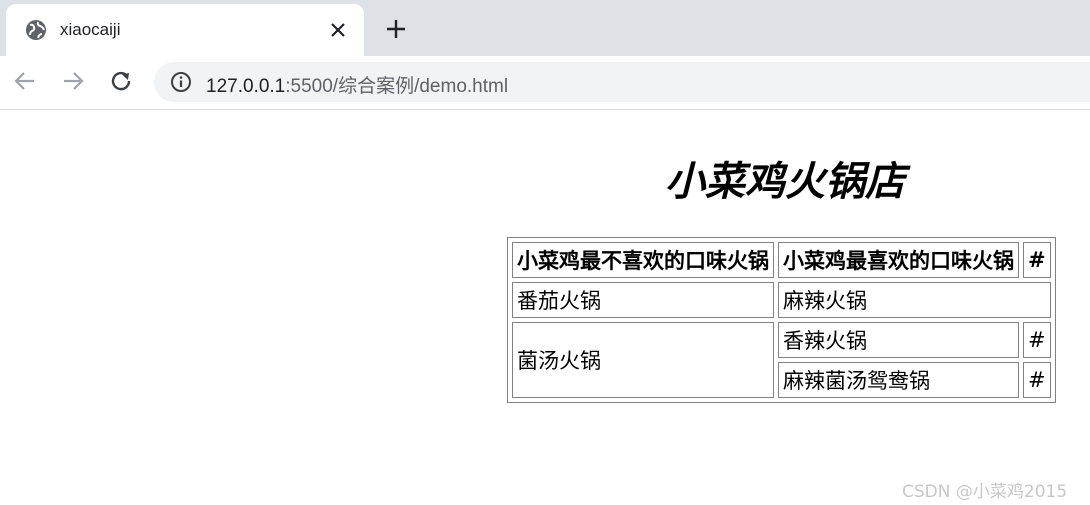  I want to click on browser-toolbar: 127.0.0.1:5500/综合案例/demo.html, so click(545, 83).